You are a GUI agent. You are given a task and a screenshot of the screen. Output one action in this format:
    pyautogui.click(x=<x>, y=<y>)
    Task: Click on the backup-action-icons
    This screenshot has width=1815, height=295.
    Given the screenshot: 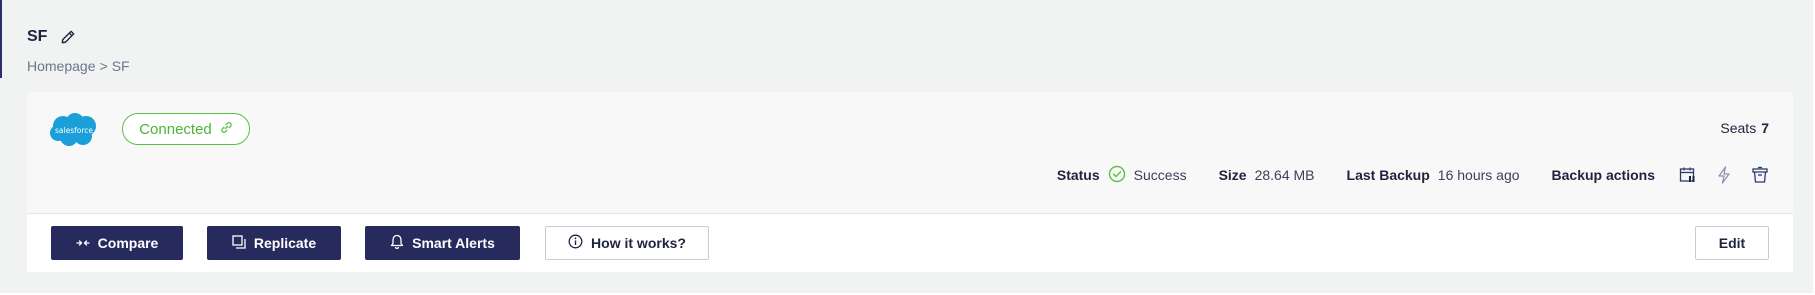 What is the action you would take?
    pyautogui.click(x=1724, y=175)
    